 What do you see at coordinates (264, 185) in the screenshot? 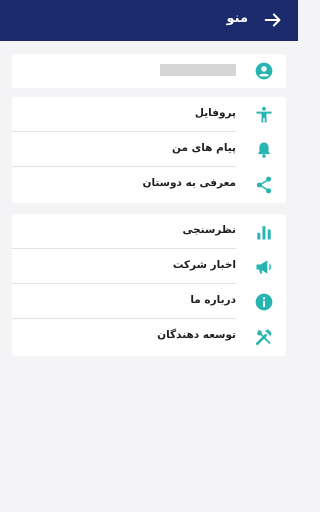
I see `share-icon` at bounding box center [264, 185].